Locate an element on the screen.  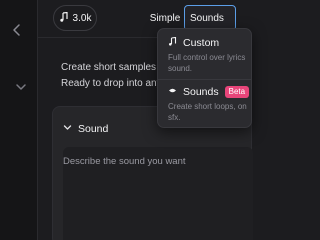
menu-item-sounds-description: Create short loops, on sfx. is located at coordinates (209, 112).